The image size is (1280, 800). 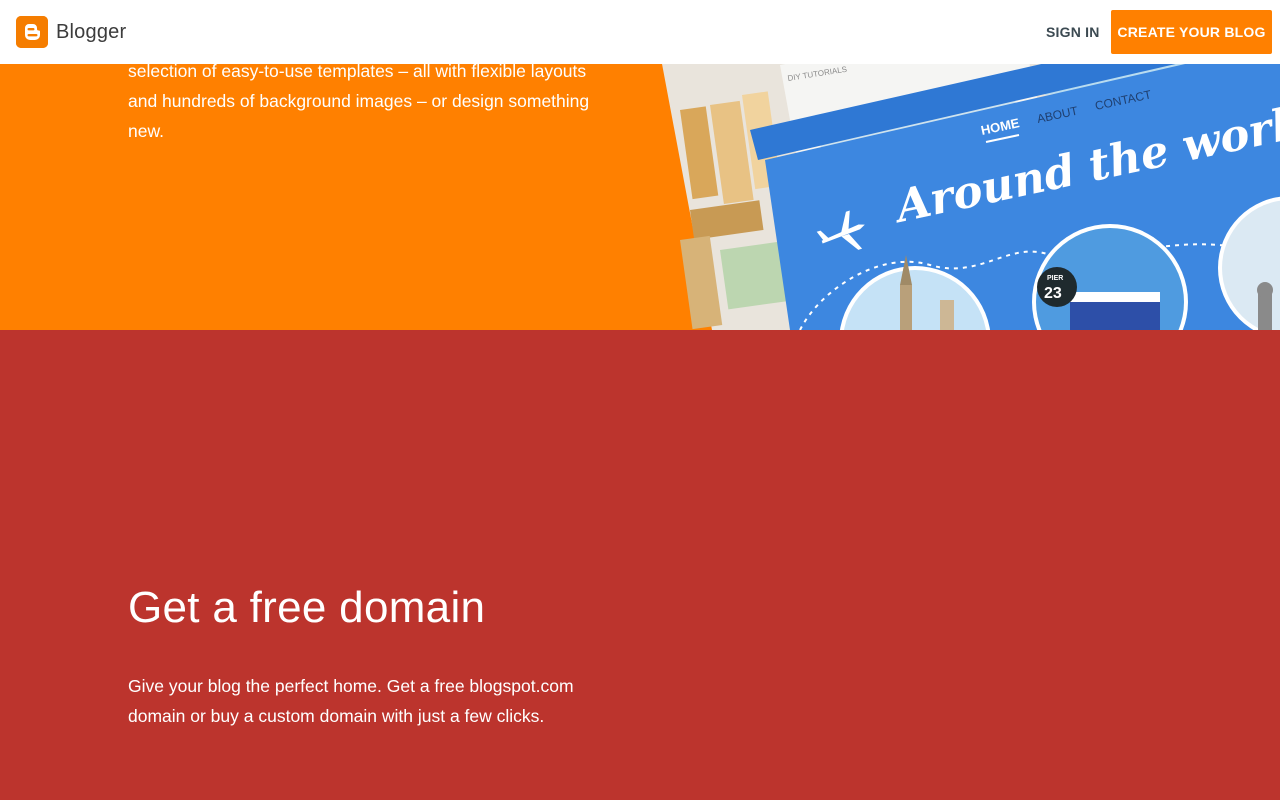 I want to click on pier-label: PIER, so click(x=1055, y=278).